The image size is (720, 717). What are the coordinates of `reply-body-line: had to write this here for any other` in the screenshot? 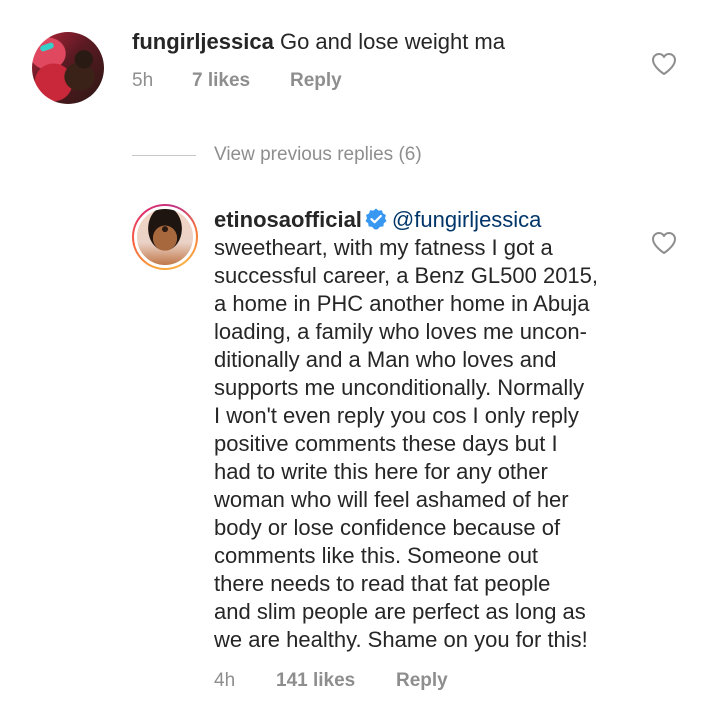 It's located at (381, 471).